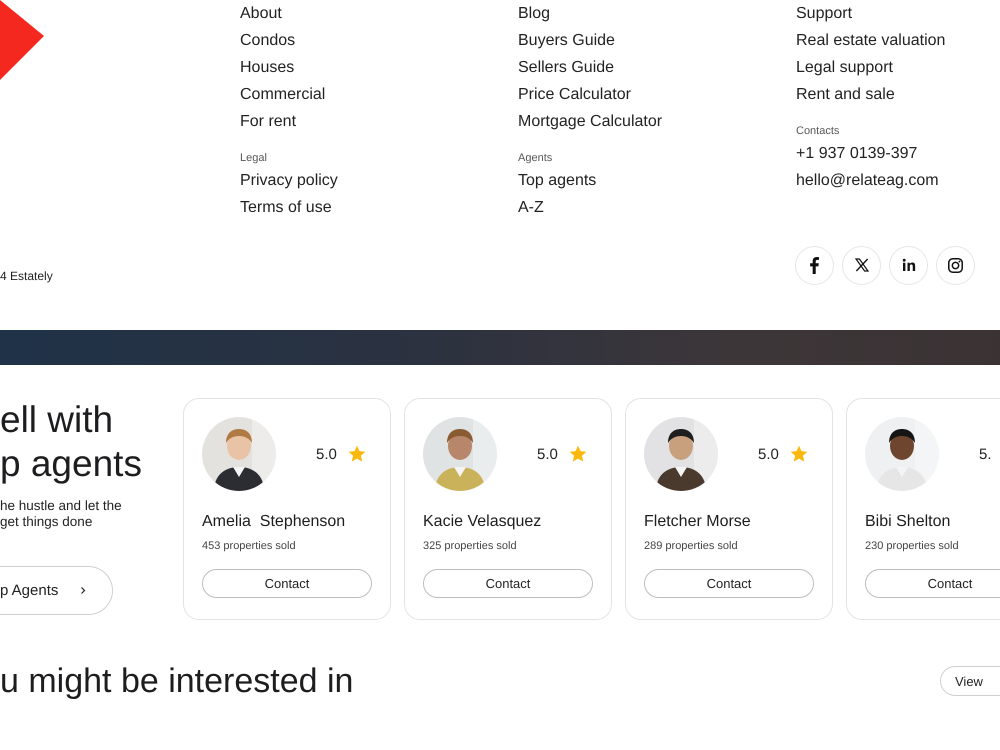 This screenshot has height=750, width=1000. Describe the element at coordinates (71, 442) in the screenshot. I see `section-title: ell with p agents` at that location.